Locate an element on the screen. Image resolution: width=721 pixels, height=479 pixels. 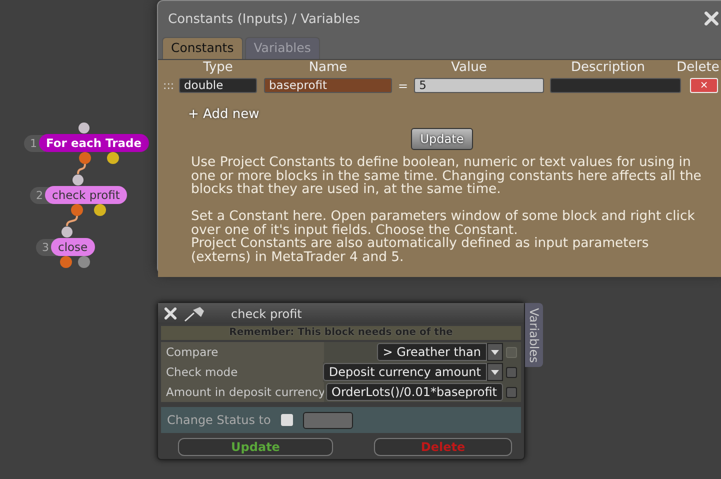
variables-tab: Variables is located at coordinates (534, 335).